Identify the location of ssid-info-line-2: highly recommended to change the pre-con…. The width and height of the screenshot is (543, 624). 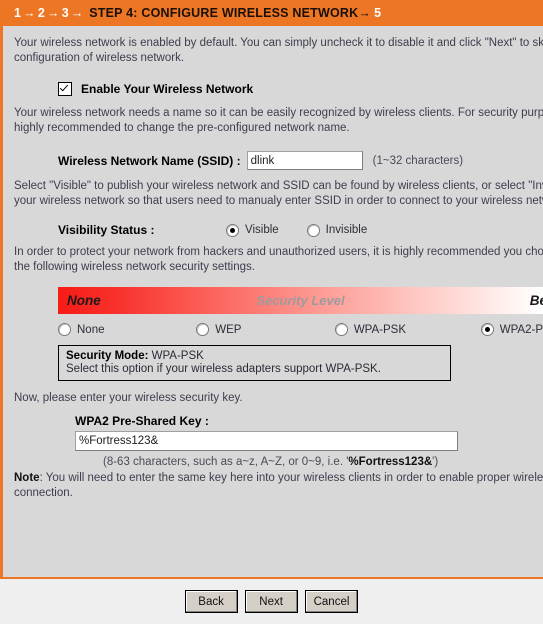
(182, 128).